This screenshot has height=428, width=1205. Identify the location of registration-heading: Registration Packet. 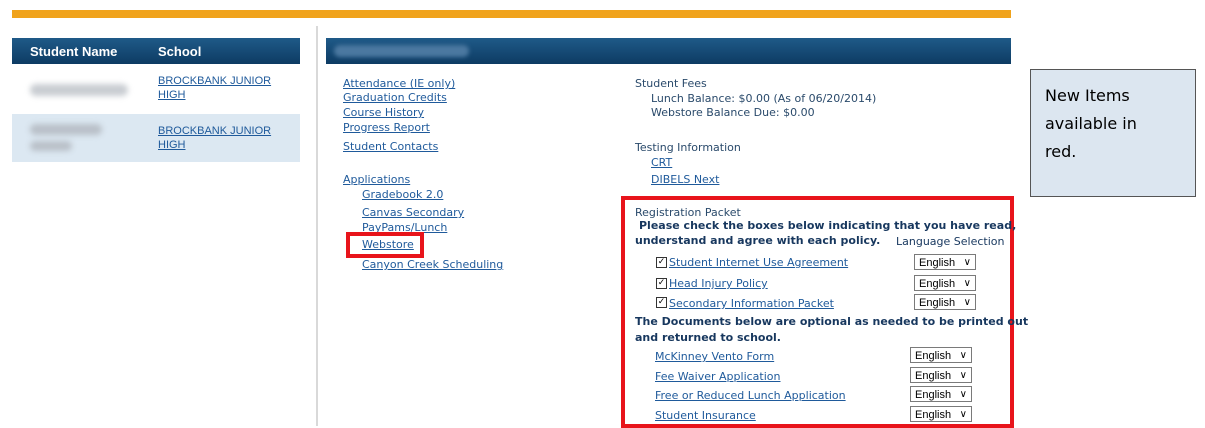
(688, 212).